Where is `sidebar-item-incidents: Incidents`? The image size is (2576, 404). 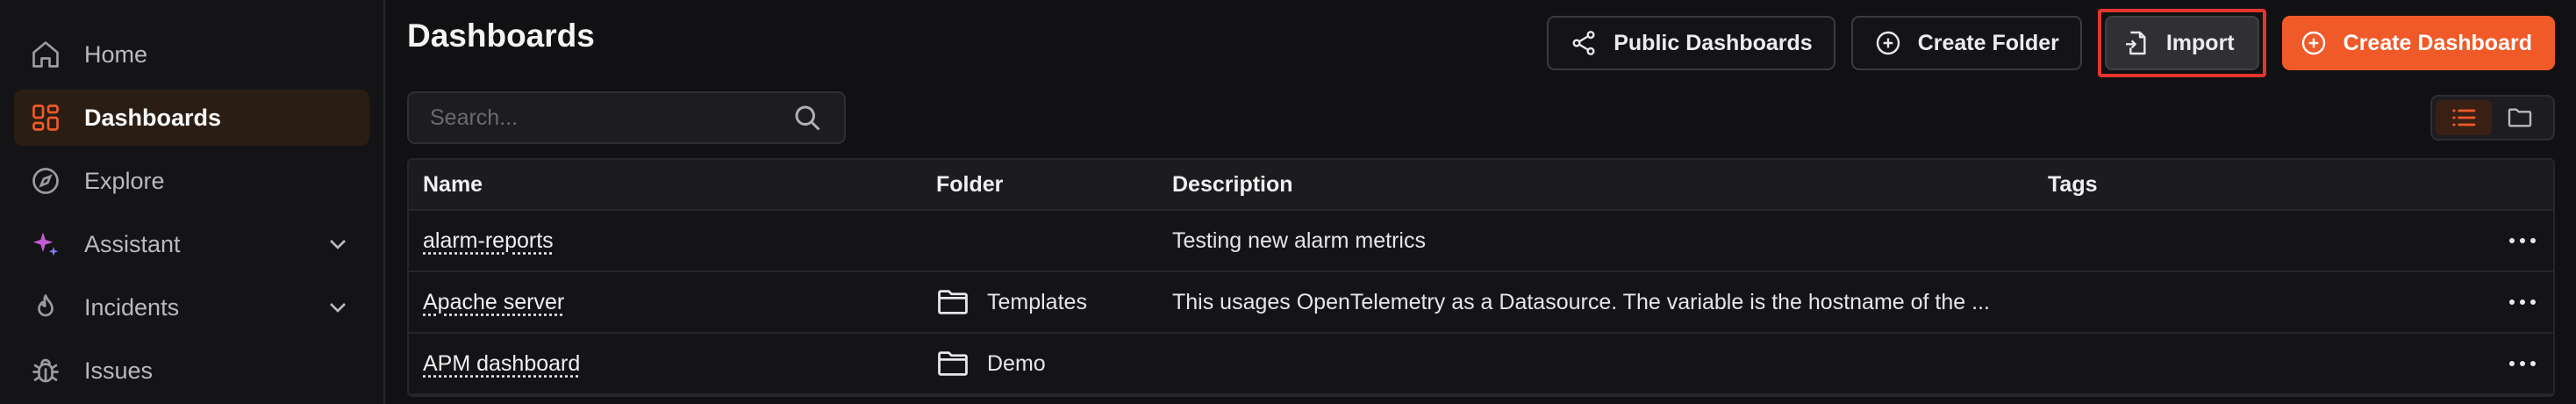
sidebar-item-incidents: Incidents is located at coordinates (191, 307).